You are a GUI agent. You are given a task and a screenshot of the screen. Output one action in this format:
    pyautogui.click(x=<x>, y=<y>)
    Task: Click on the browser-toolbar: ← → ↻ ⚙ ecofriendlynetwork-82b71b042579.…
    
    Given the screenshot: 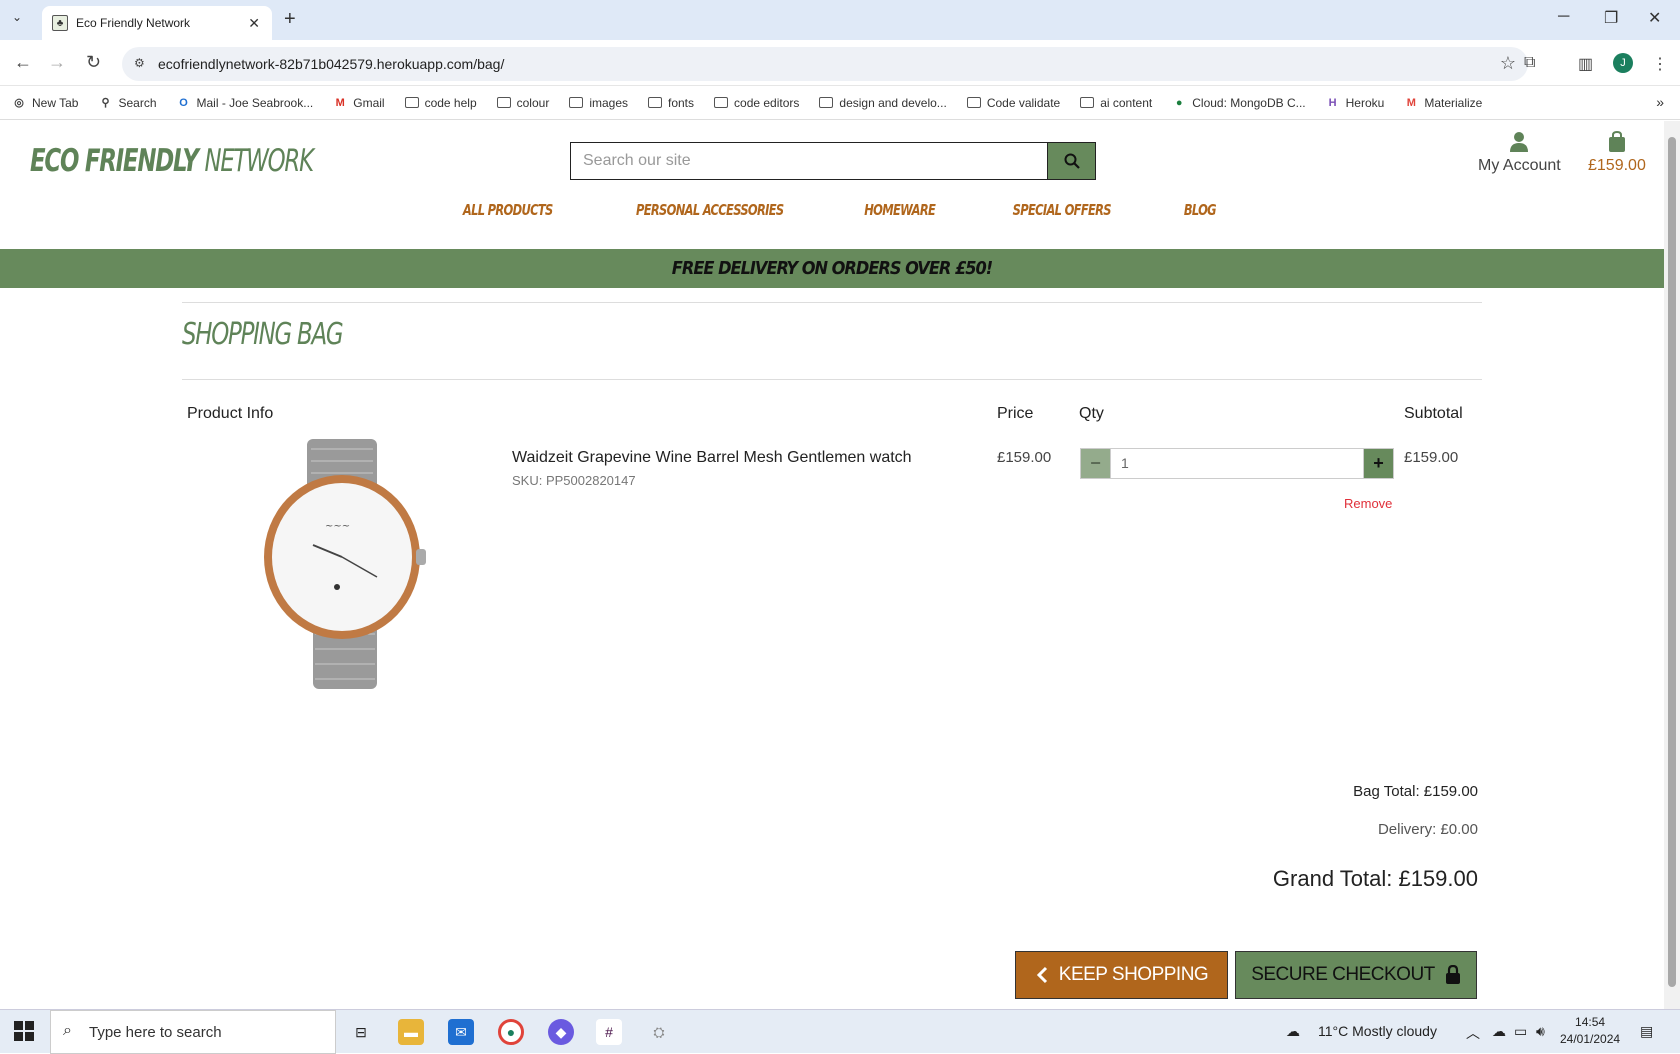 What is the action you would take?
    pyautogui.click(x=840, y=63)
    